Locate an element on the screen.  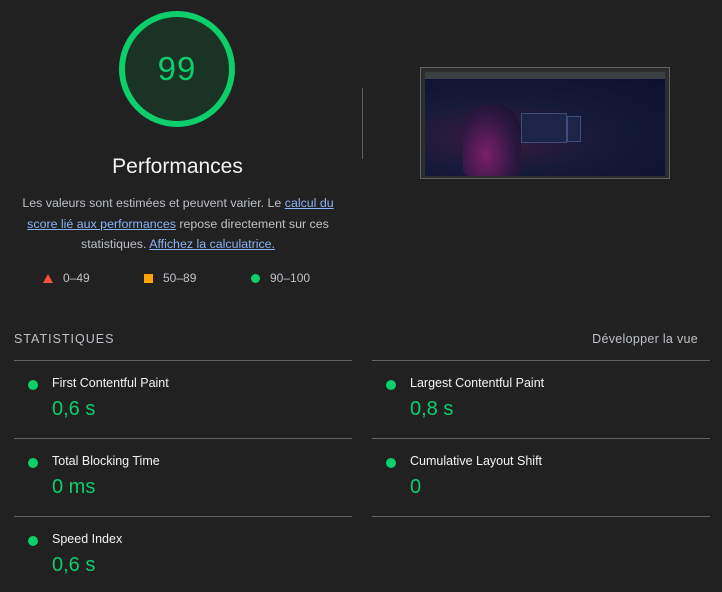
red-triangle-icon is located at coordinates (48, 278).